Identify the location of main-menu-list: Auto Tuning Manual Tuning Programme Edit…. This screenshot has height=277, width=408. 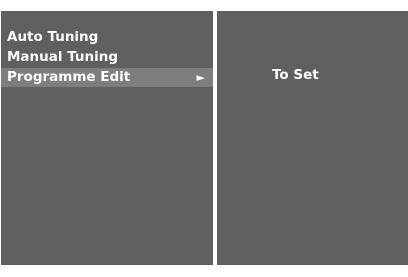
(107, 57).